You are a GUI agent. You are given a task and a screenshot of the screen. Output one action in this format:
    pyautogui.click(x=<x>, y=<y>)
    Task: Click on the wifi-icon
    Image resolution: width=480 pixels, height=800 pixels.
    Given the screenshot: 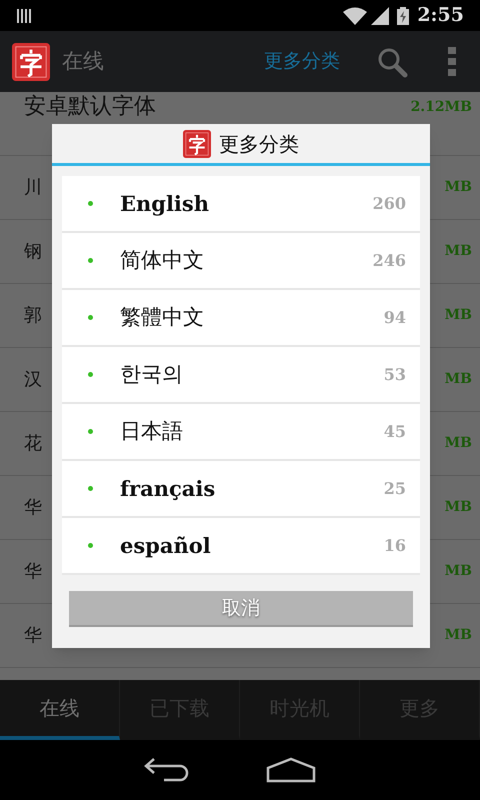 What is the action you would take?
    pyautogui.click(x=355, y=15)
    